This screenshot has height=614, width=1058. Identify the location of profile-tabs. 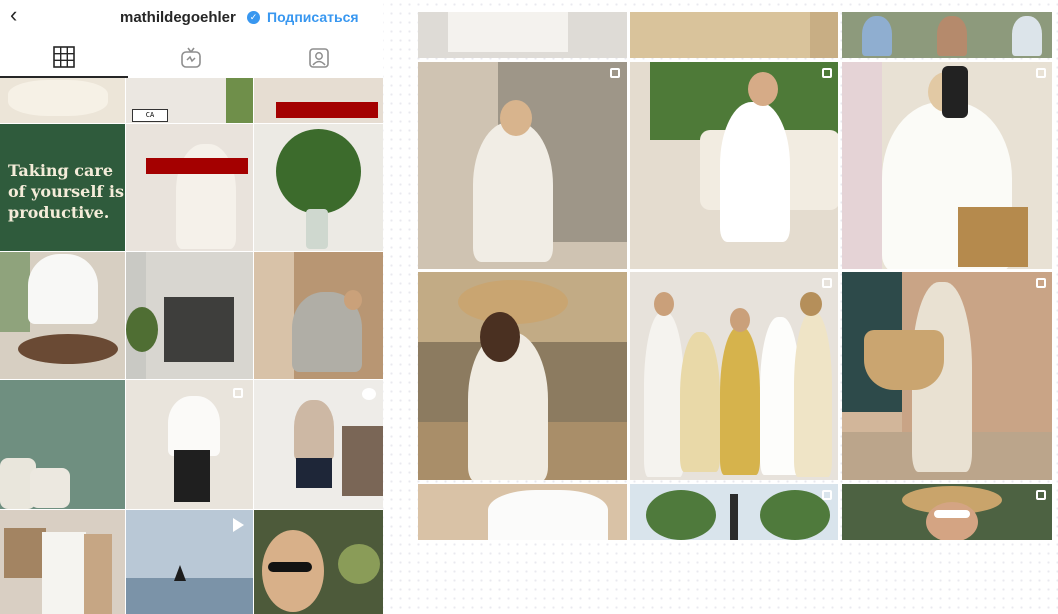
(191, 58).